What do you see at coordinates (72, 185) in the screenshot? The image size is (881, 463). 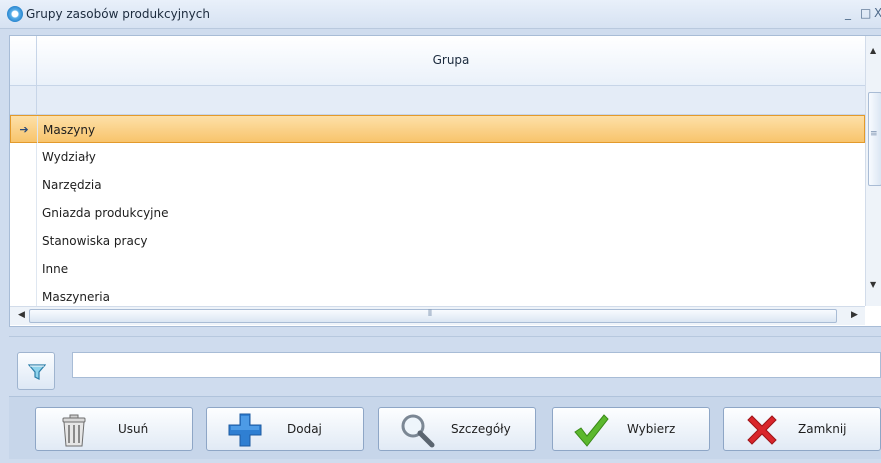 I see `table-cell: Narzędzia` at bounding box center [72, 185].